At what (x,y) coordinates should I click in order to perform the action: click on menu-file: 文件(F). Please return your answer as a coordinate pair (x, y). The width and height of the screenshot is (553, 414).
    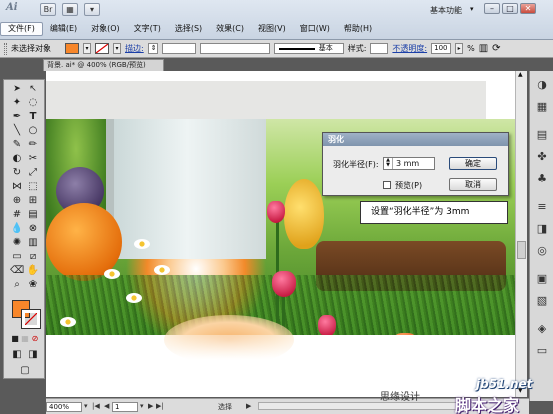
    Looking at the image, I should click on (21, 29).